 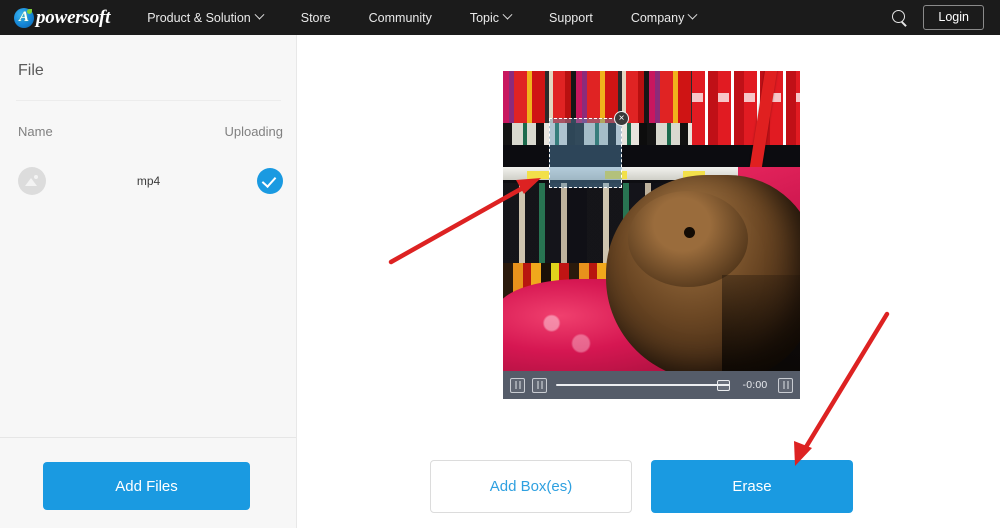 I want to click on column-header-uploading: Uploading, so click(x=253, y=131).